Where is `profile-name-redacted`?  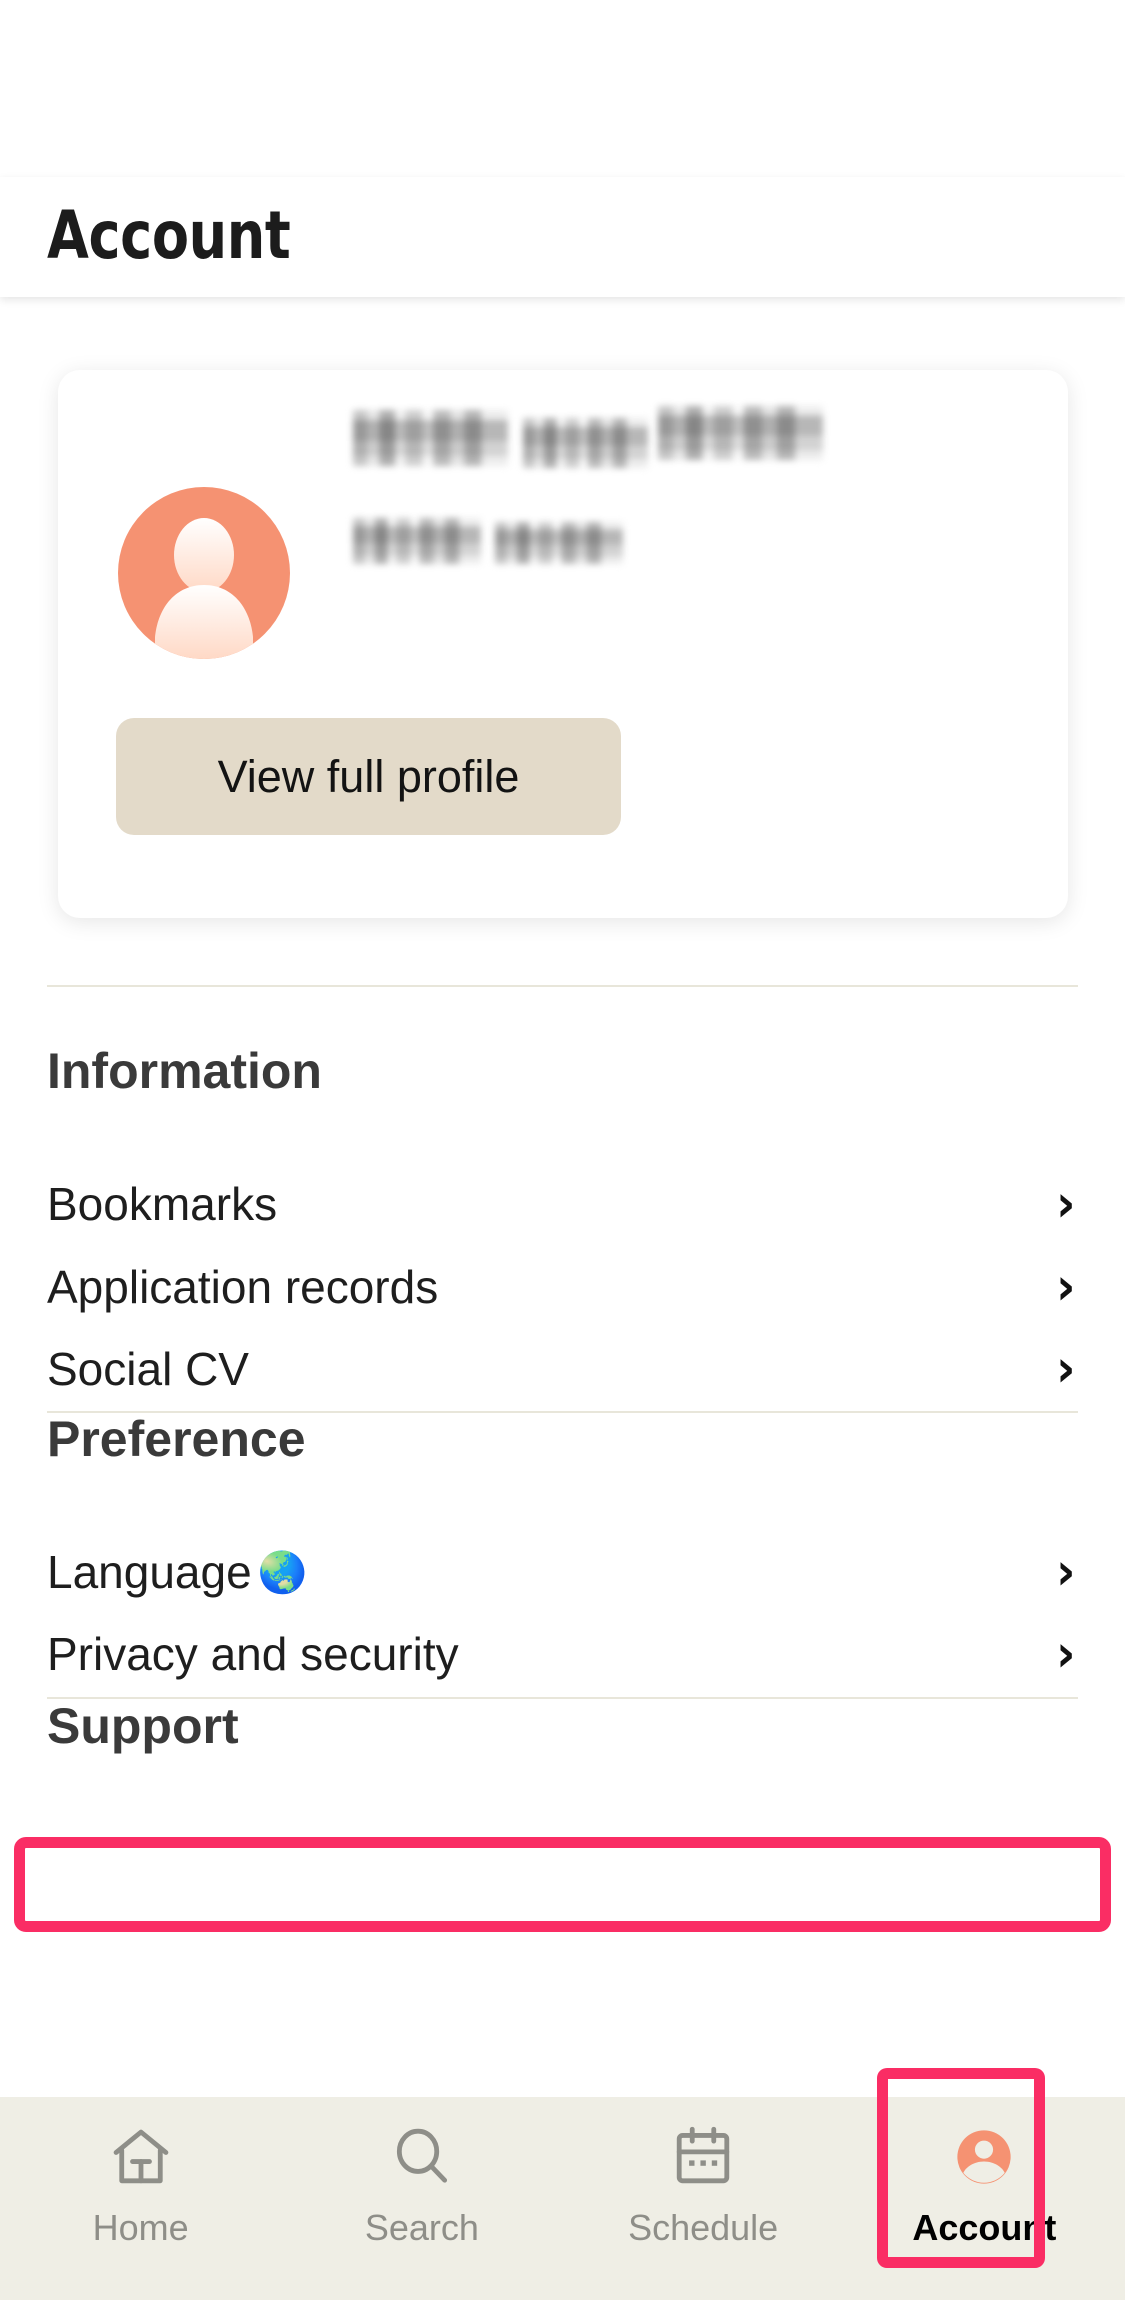
profile-name-redacted is located at coordinates (430, 438).